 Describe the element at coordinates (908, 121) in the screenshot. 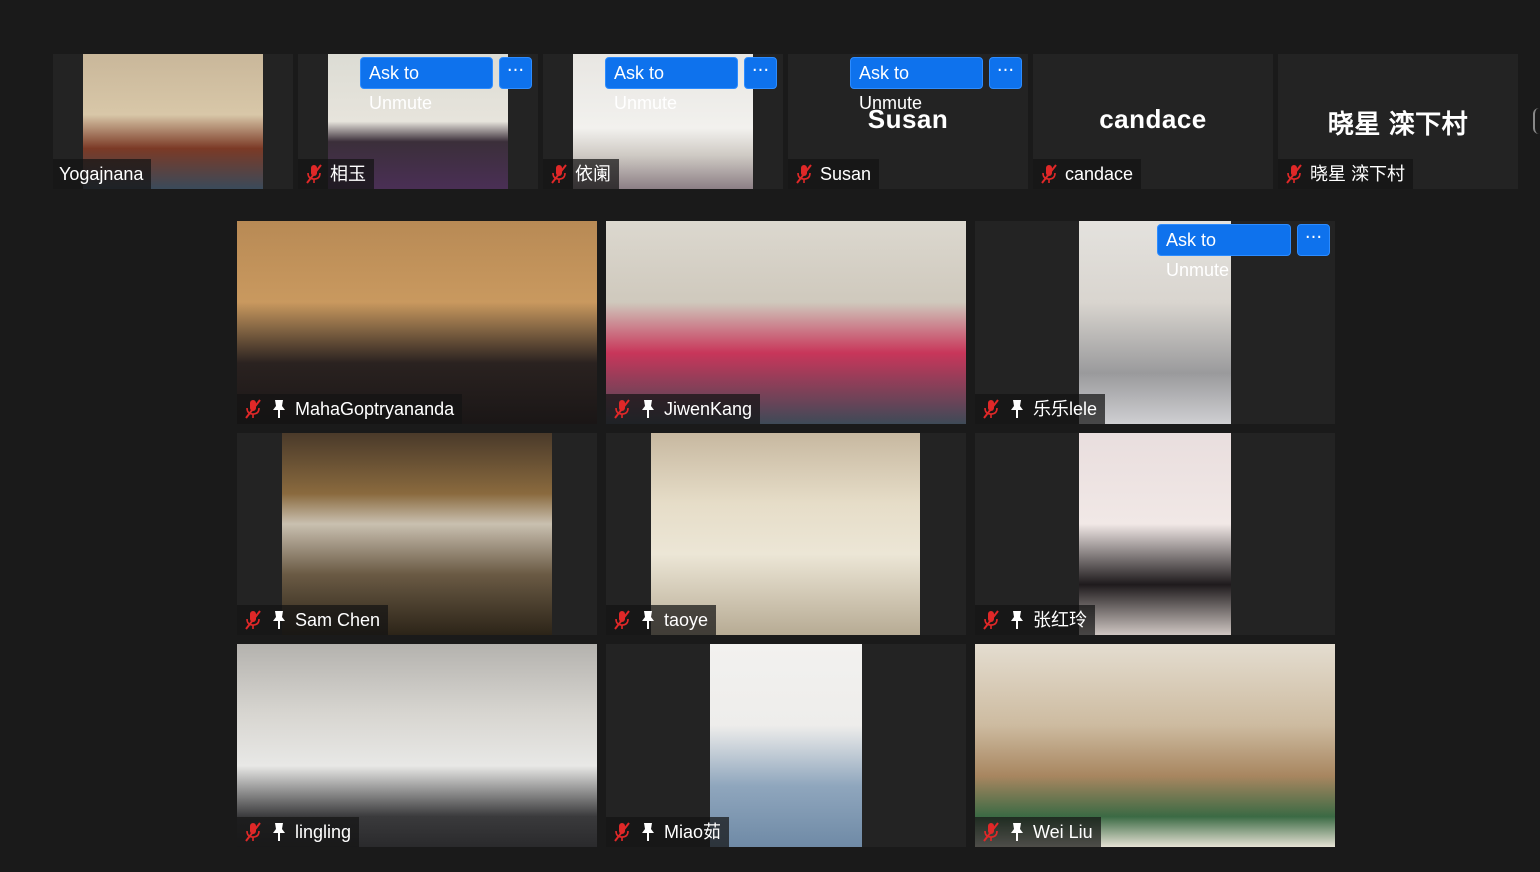

I see `participant-tile-susan: Susan Ask to Unmute ··· Susan` at that location.